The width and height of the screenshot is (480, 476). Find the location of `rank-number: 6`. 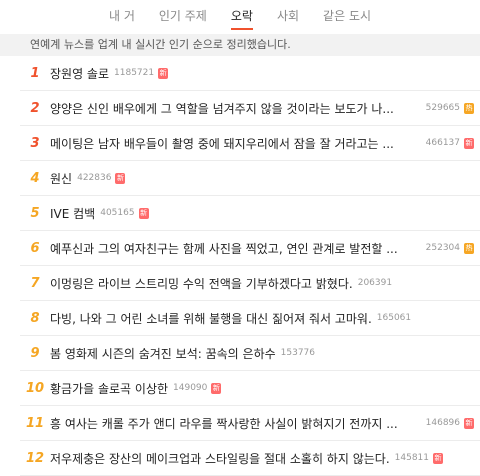

rank-number: 6 is located at coordinates (35, 248).